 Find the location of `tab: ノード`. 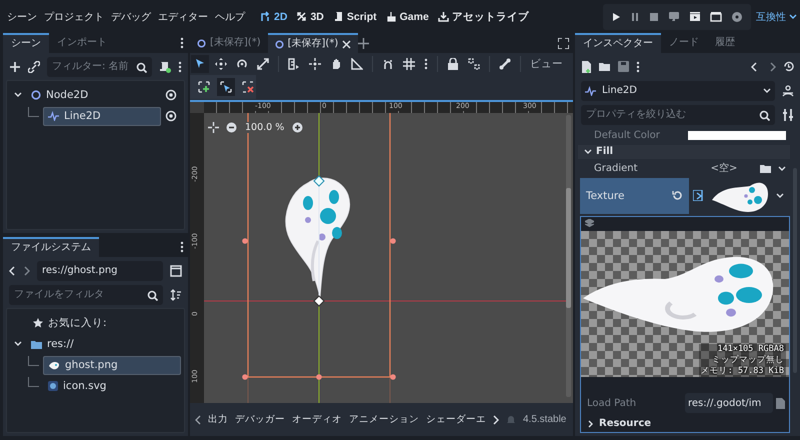

tab: ノード is located at coordinates (684, 43).